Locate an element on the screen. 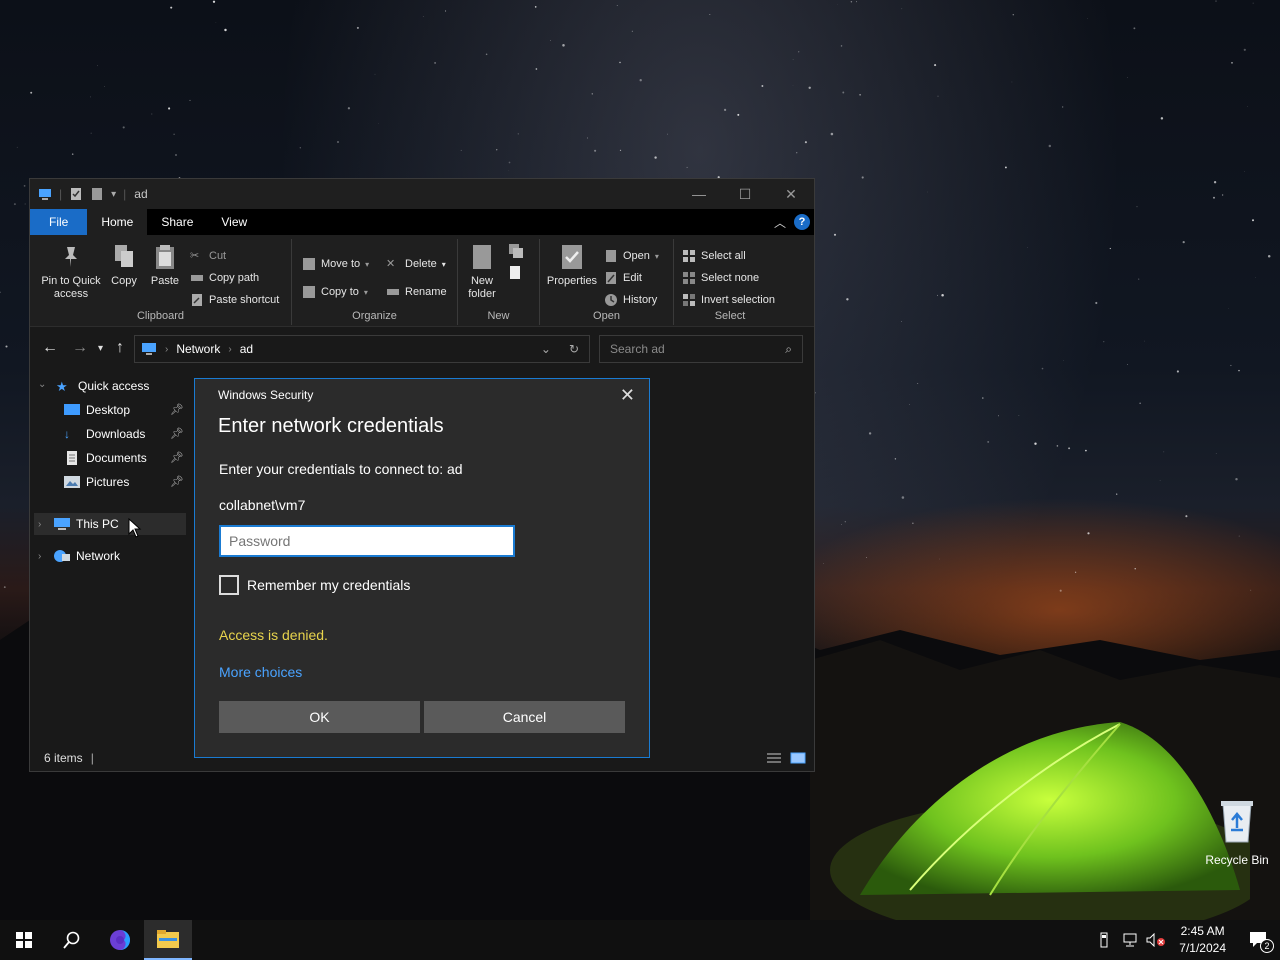 The image size is (1280, 960). recycle-bin-shortcut: Recycle Bin is located at coordinates (1237, 832).